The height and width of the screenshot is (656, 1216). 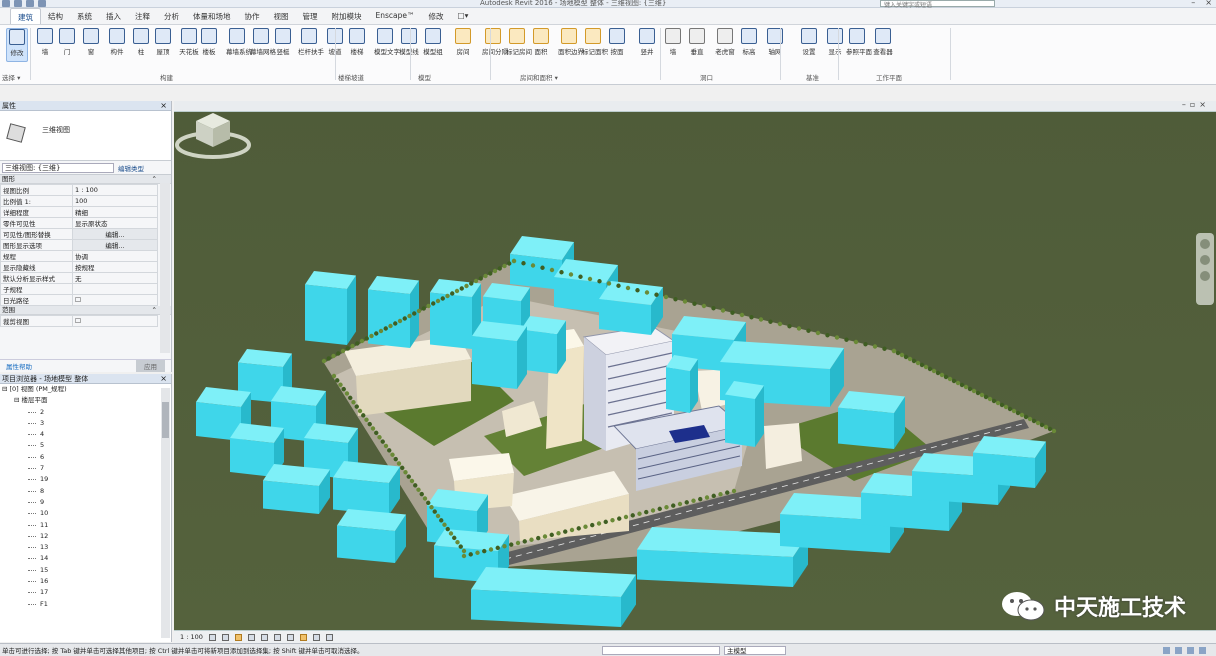 What do you see at coordinates (883, 45) in the screenshot?
I see `ribbon-button-34: 查看器` at bounding box center [883, 45].